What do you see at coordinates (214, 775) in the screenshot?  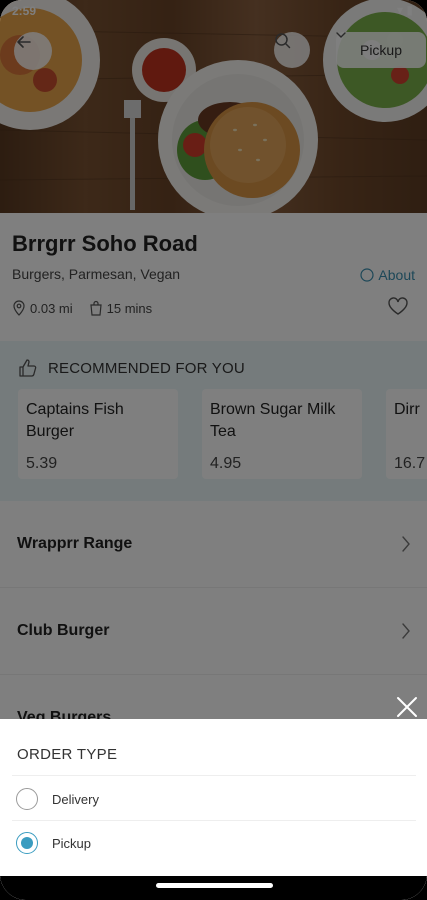 I see `divider` at bounding box center [214, 775].